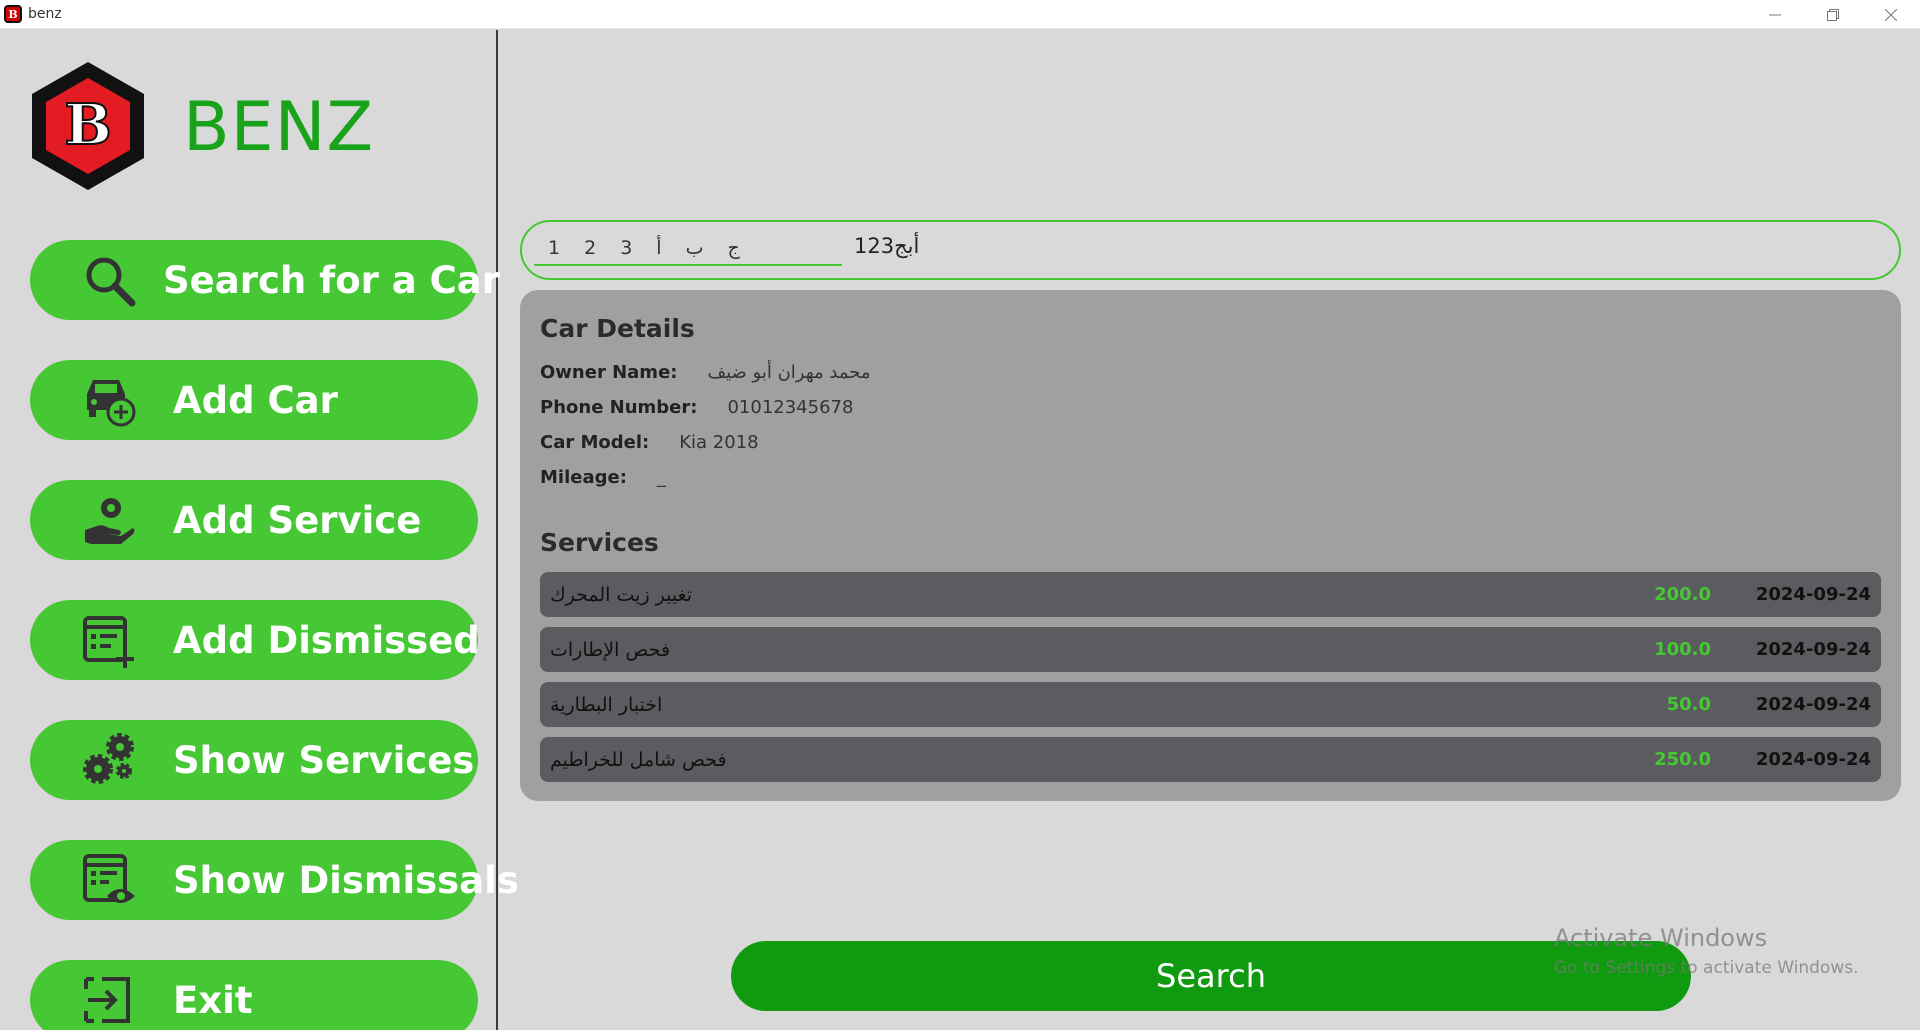  I want to click on key-hint: 1, so click(554, 248).